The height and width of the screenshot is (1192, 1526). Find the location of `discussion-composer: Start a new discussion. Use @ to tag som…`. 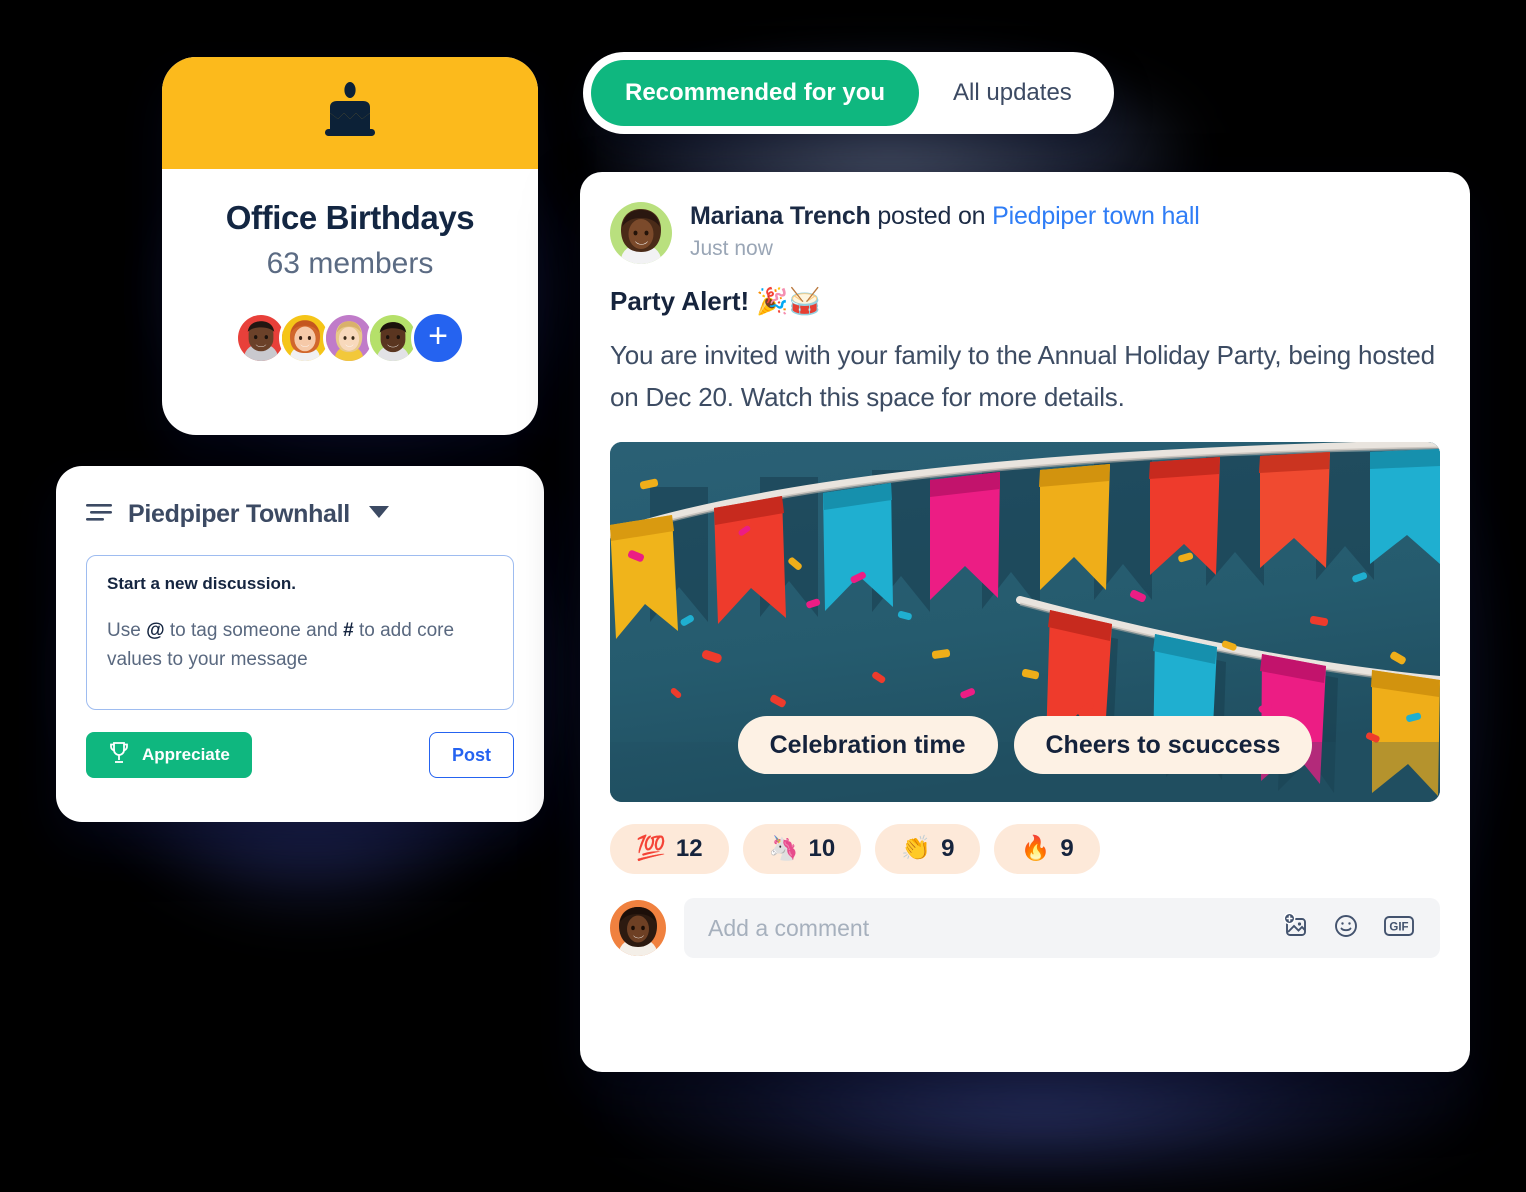

discussion-composer: Start a new discussion. Use @ to tag som… is located at coordinates (300, 632).